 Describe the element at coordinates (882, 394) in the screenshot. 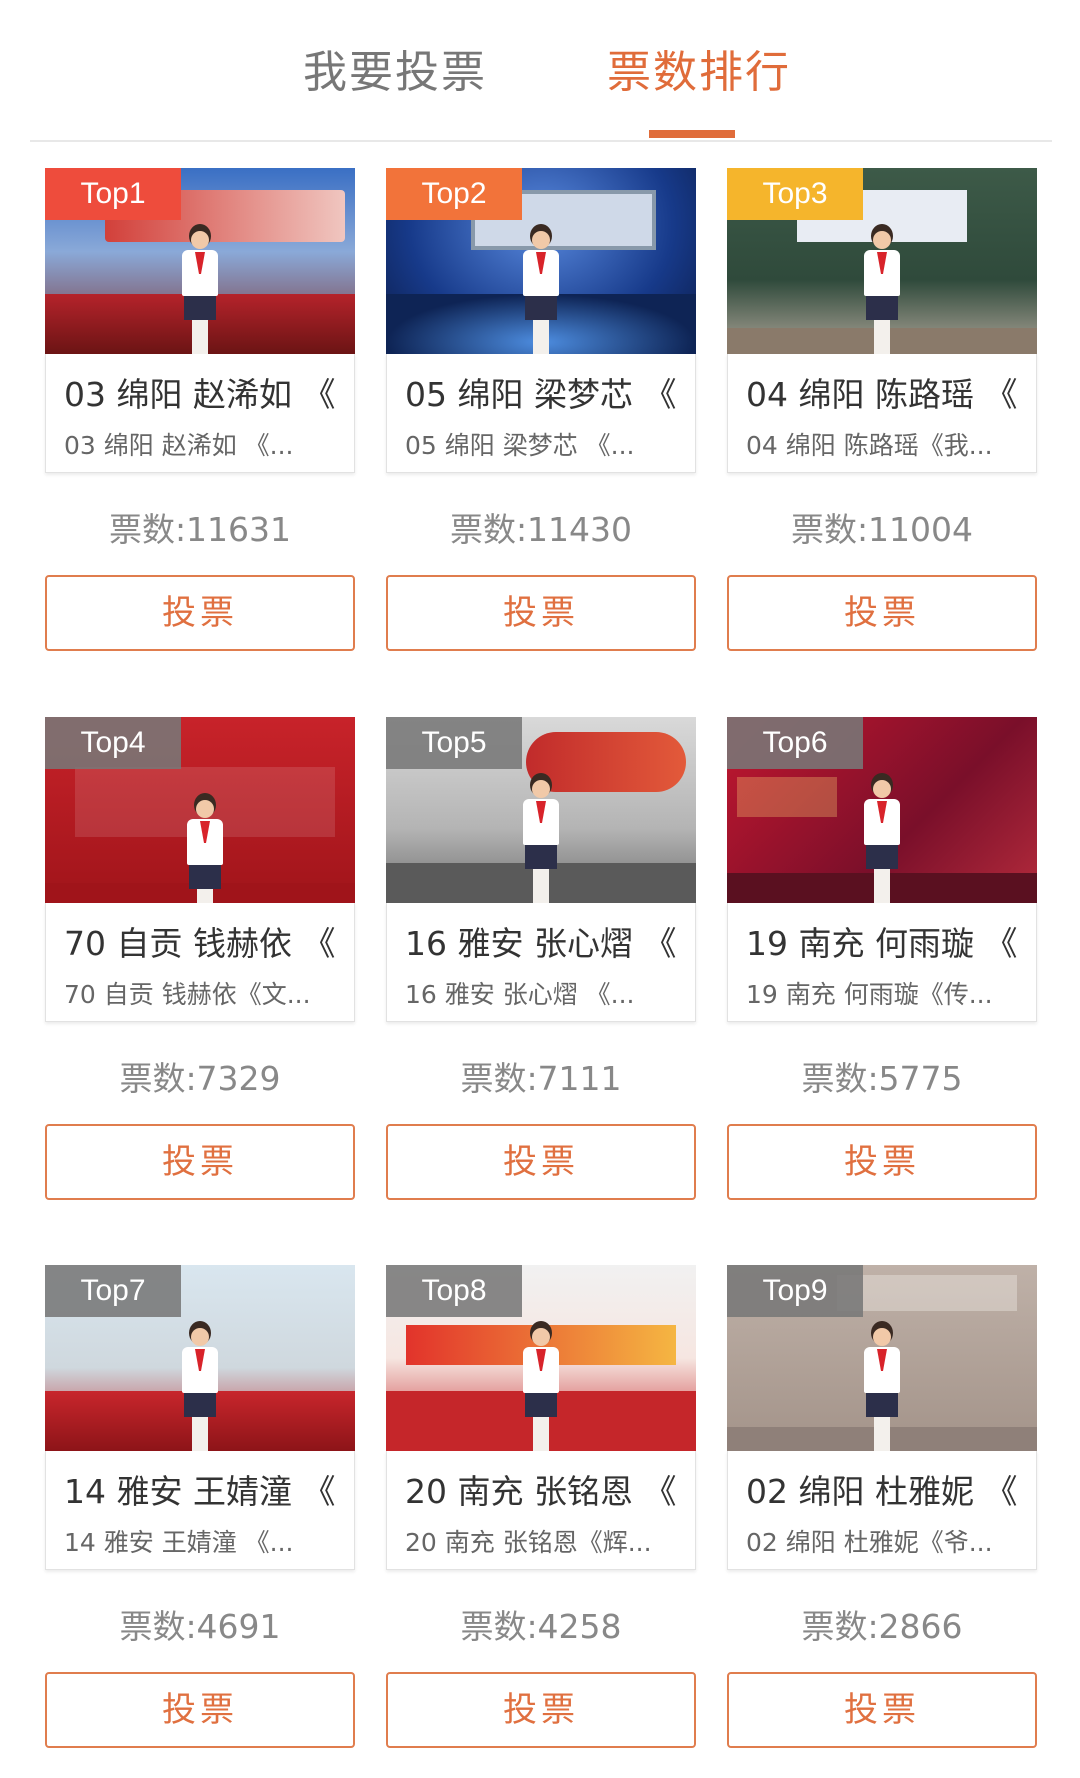

I see `entry-title: 04 绵阳 陈路瑶 《` at that location.